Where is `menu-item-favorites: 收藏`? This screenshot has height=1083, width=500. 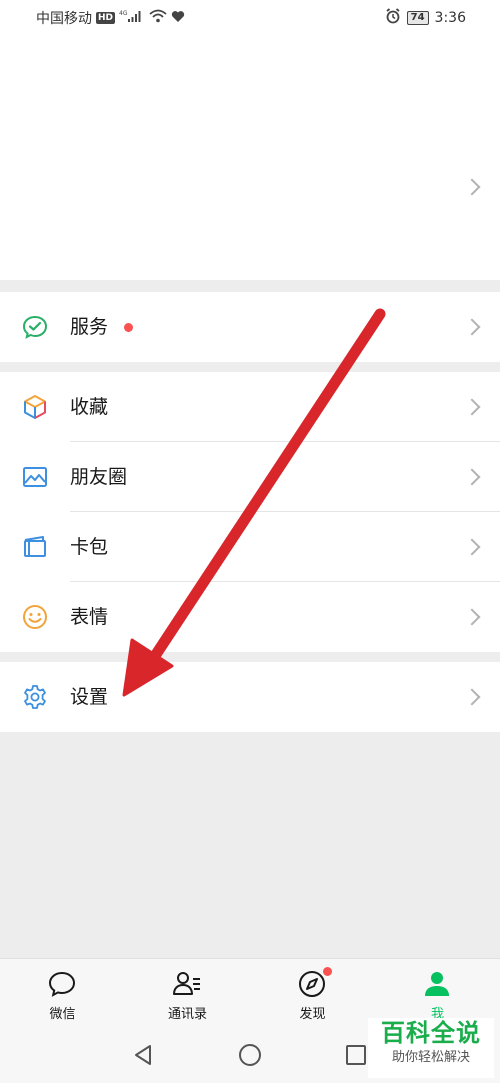
menu-item-favorites: 收藏 is located at coordinates (250, 407).